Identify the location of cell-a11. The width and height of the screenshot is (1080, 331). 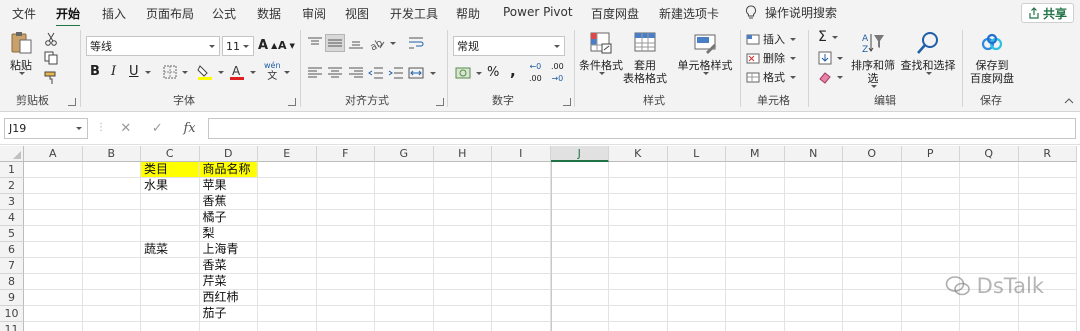
(53, 326).